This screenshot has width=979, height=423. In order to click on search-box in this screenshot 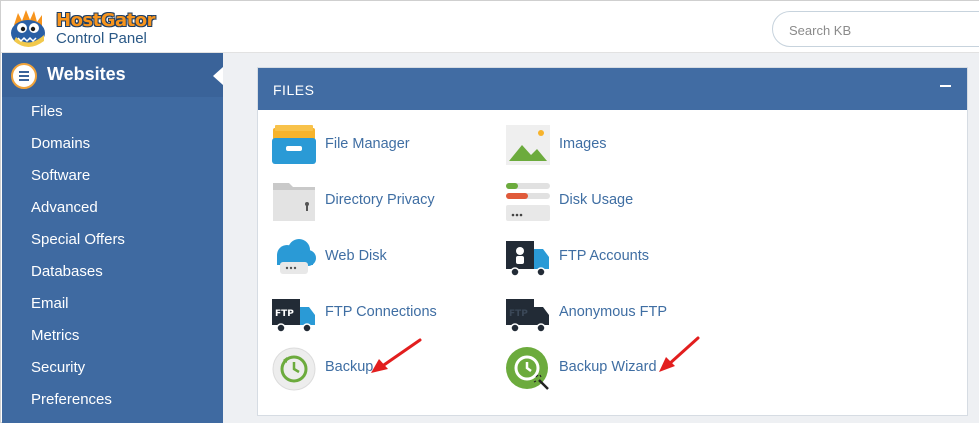, I will do `click(875, 29)`.